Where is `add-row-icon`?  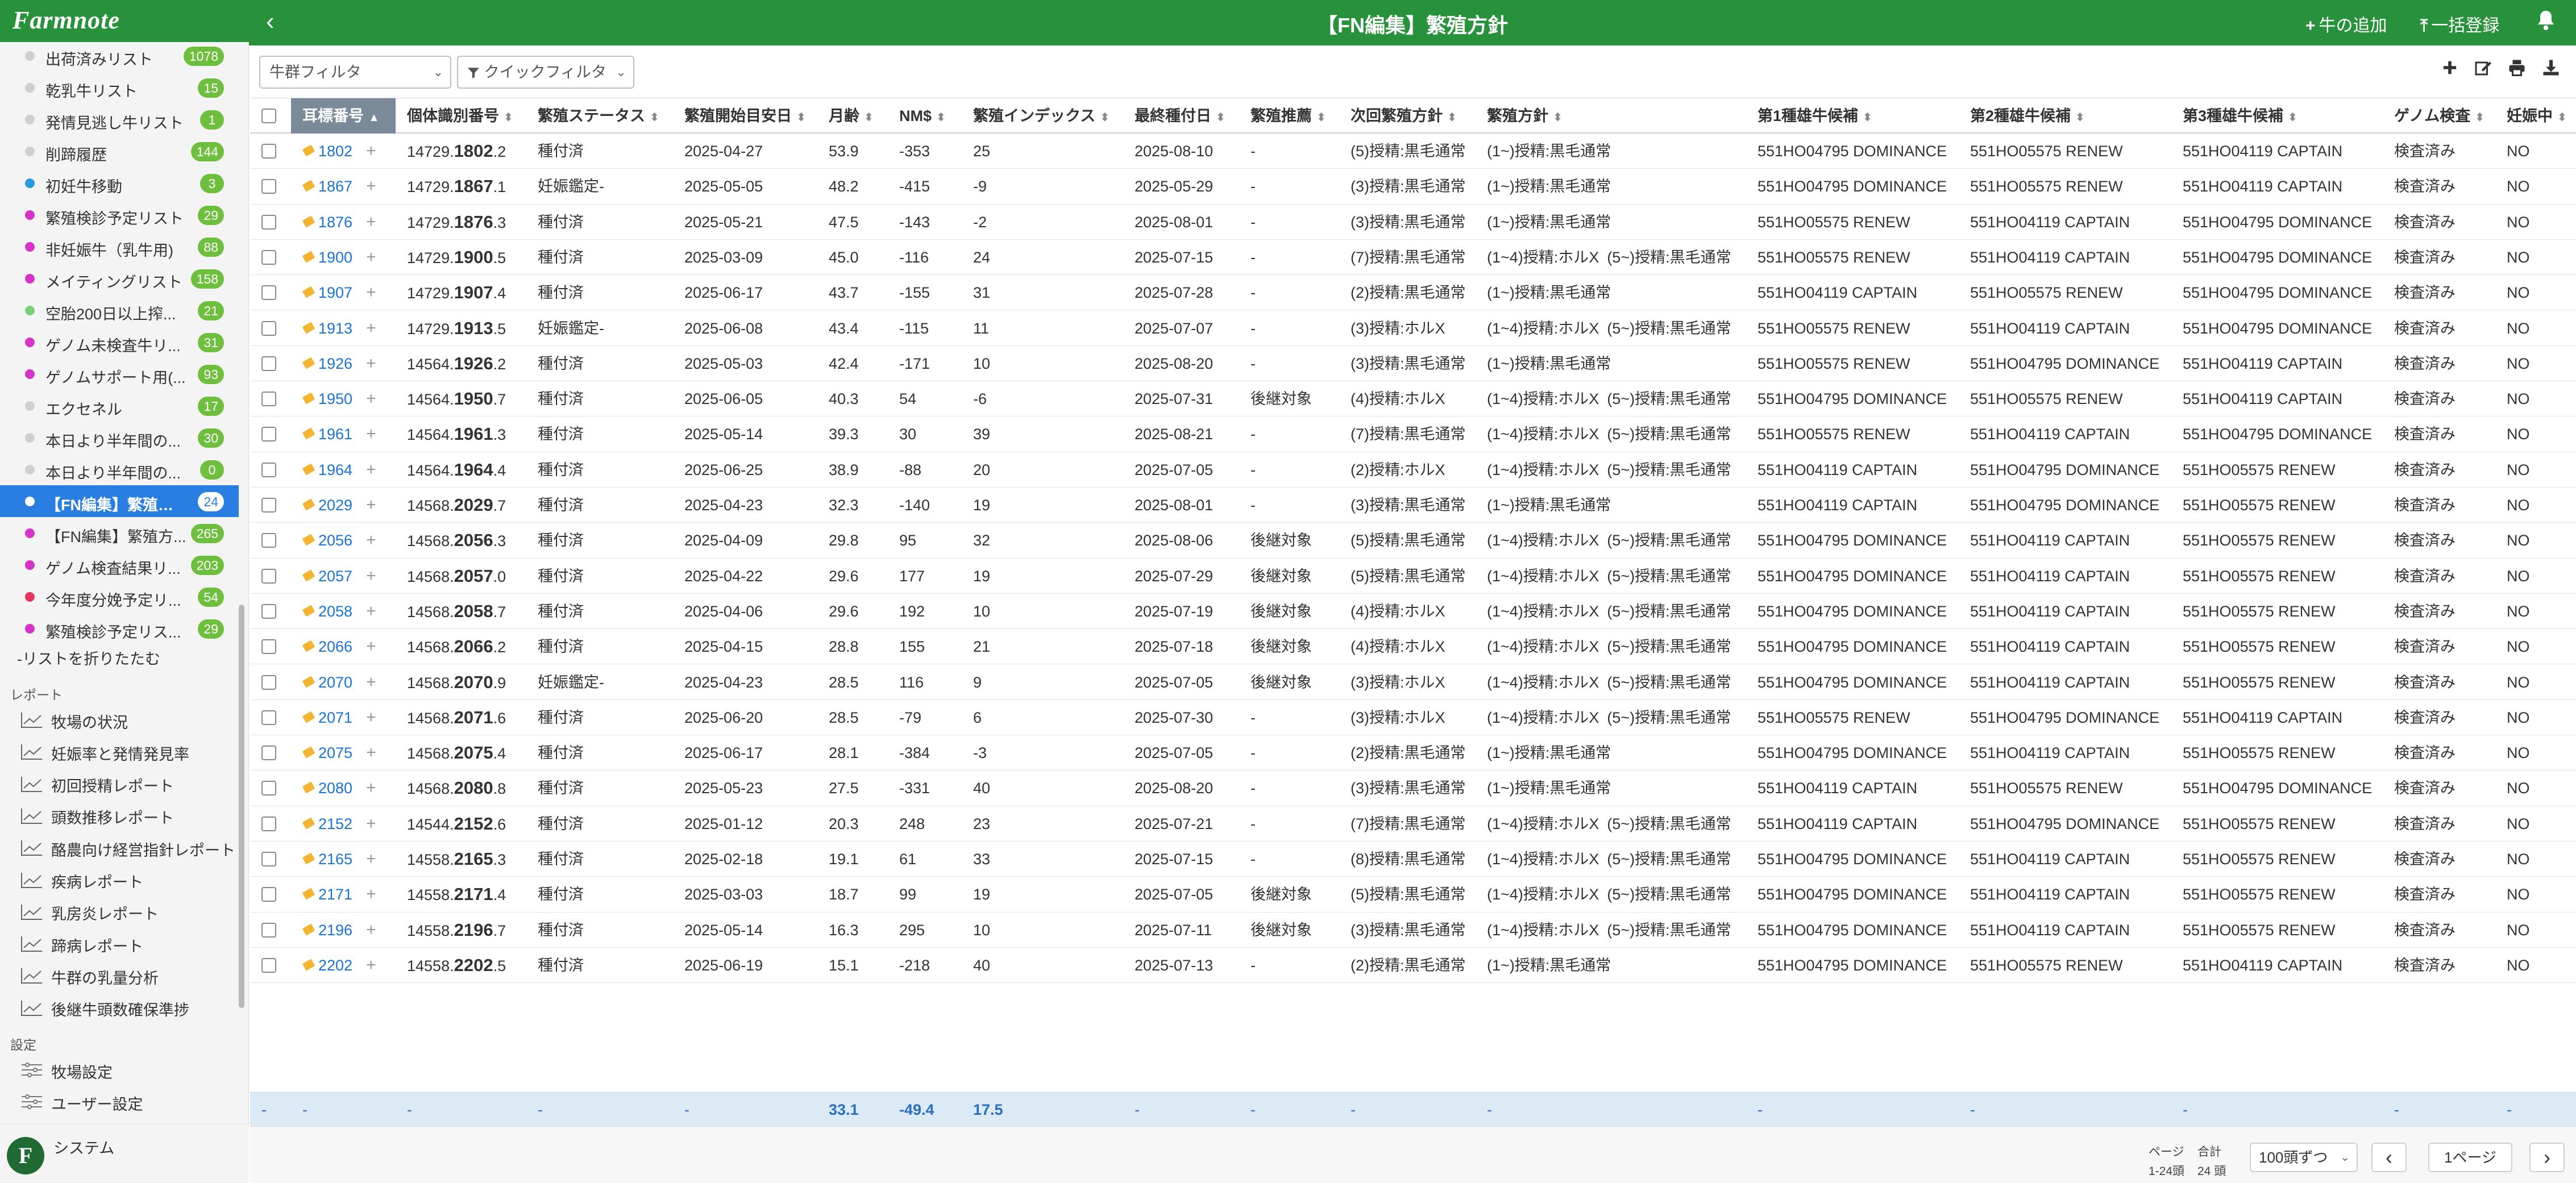 add-row-icon is located at coordinates (2449, 70).